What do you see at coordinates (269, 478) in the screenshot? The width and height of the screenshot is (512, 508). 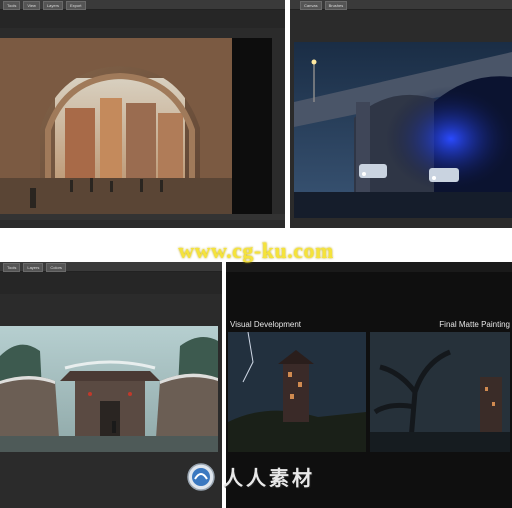 I see `logo-text: 人人素材` at bounding box center [269, 478].